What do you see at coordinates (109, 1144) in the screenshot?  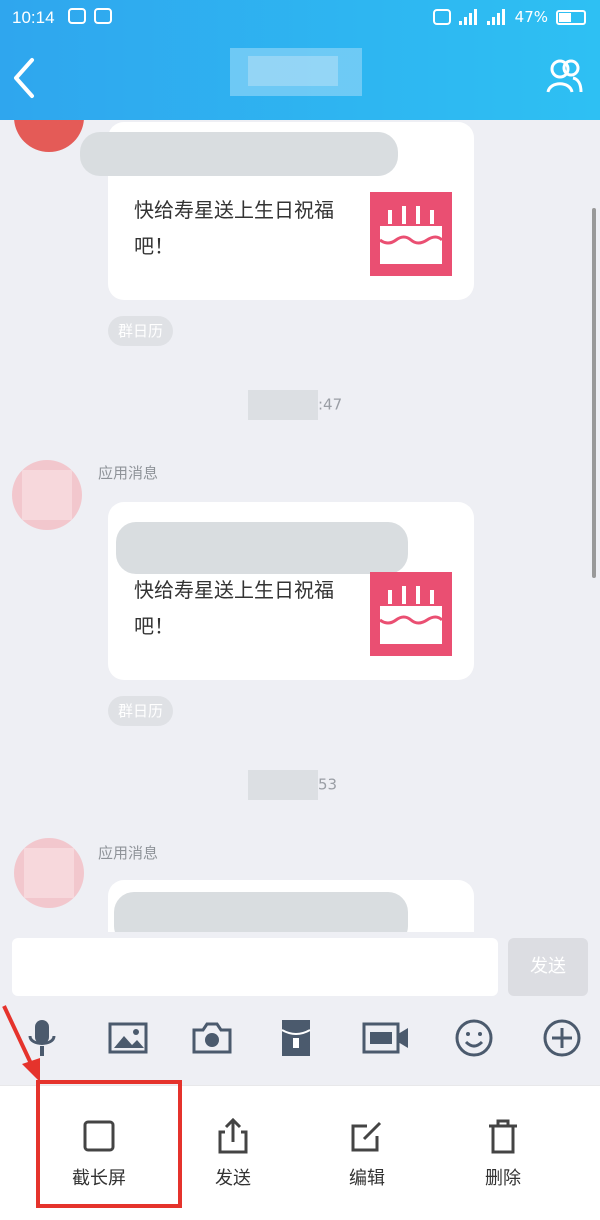 I see `highlight-box` at bounding box center [109, 1144].